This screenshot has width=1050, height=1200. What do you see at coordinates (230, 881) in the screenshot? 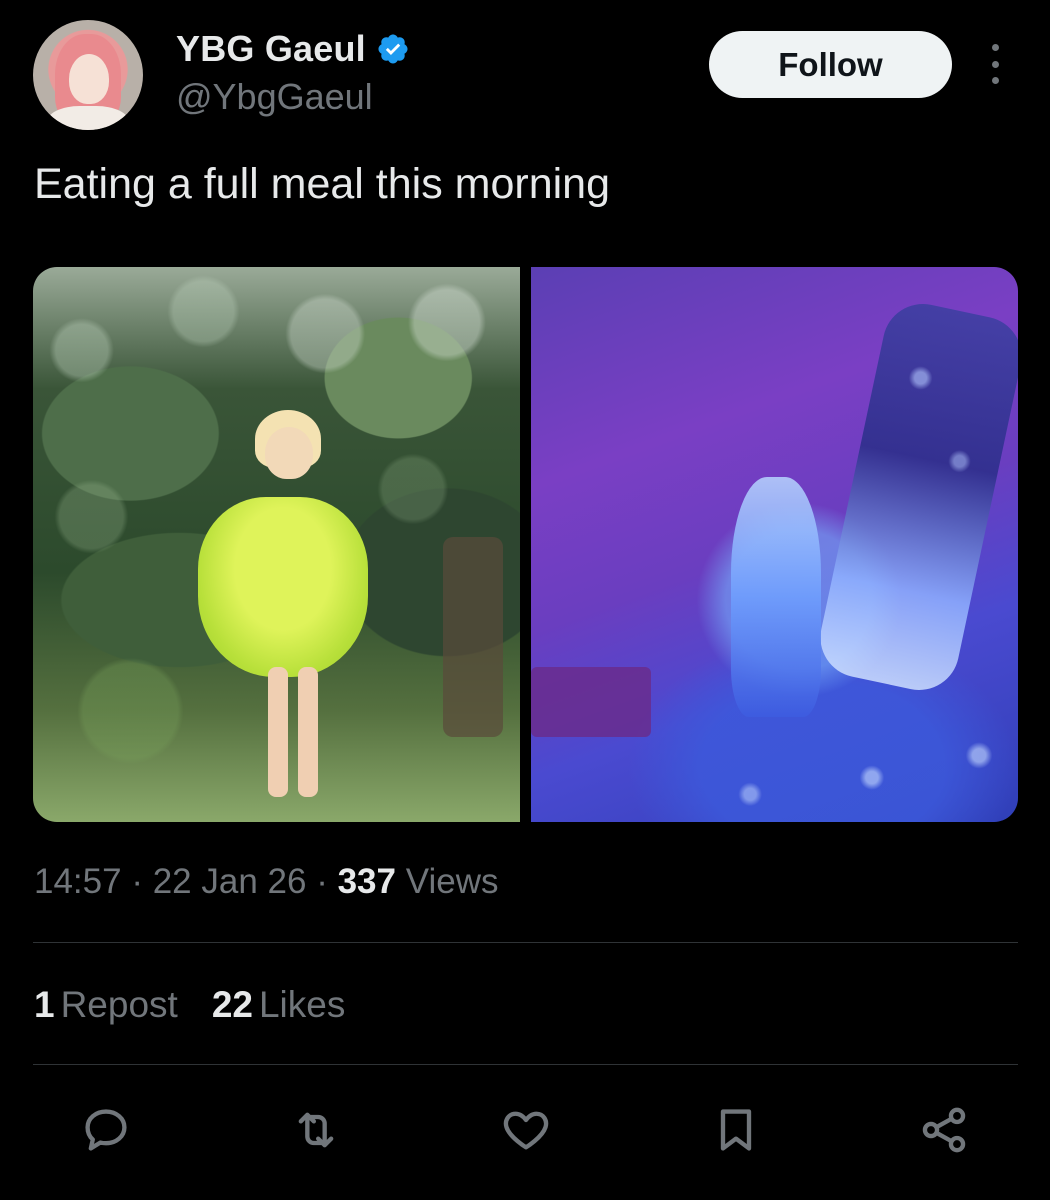
I see `tweet-date: 22 Jan 26` at bounding box center [230, 881].